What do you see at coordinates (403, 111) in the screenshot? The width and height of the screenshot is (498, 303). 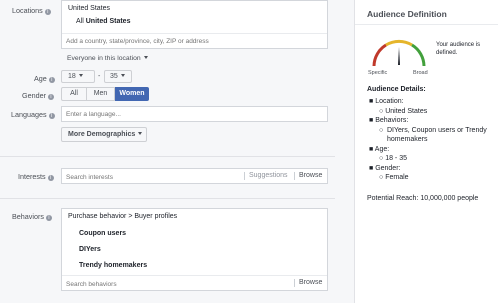 I see `detail-value: ○ United States` at bounding box center [403, 111].